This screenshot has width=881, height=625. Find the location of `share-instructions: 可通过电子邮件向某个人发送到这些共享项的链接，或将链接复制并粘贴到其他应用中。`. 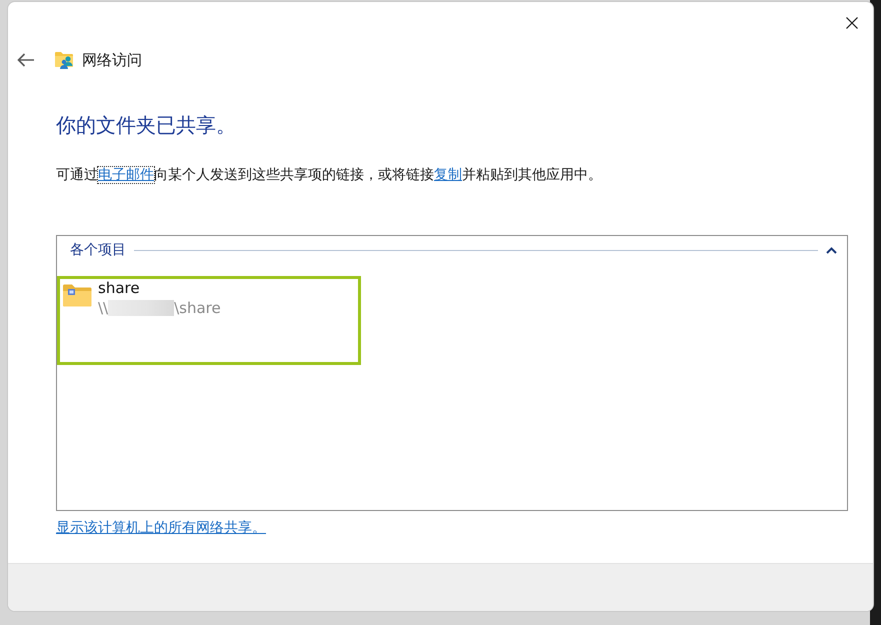

share-instructions: 可通过电子邮件向某个人发送到这些共享项的链接，或将链接复制并粘贴到其他应用中。 is located at coordinates (329, 175).